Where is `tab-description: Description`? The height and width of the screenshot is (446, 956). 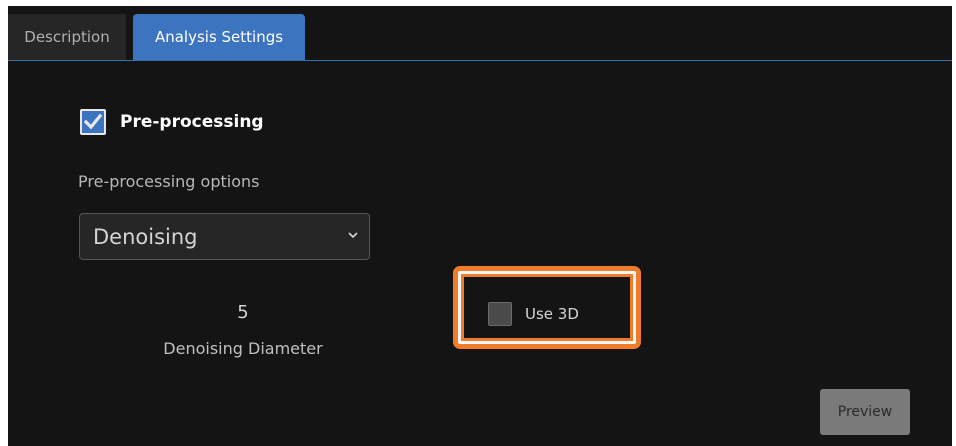
tab-description: Description is located at coordinates (67, 37).